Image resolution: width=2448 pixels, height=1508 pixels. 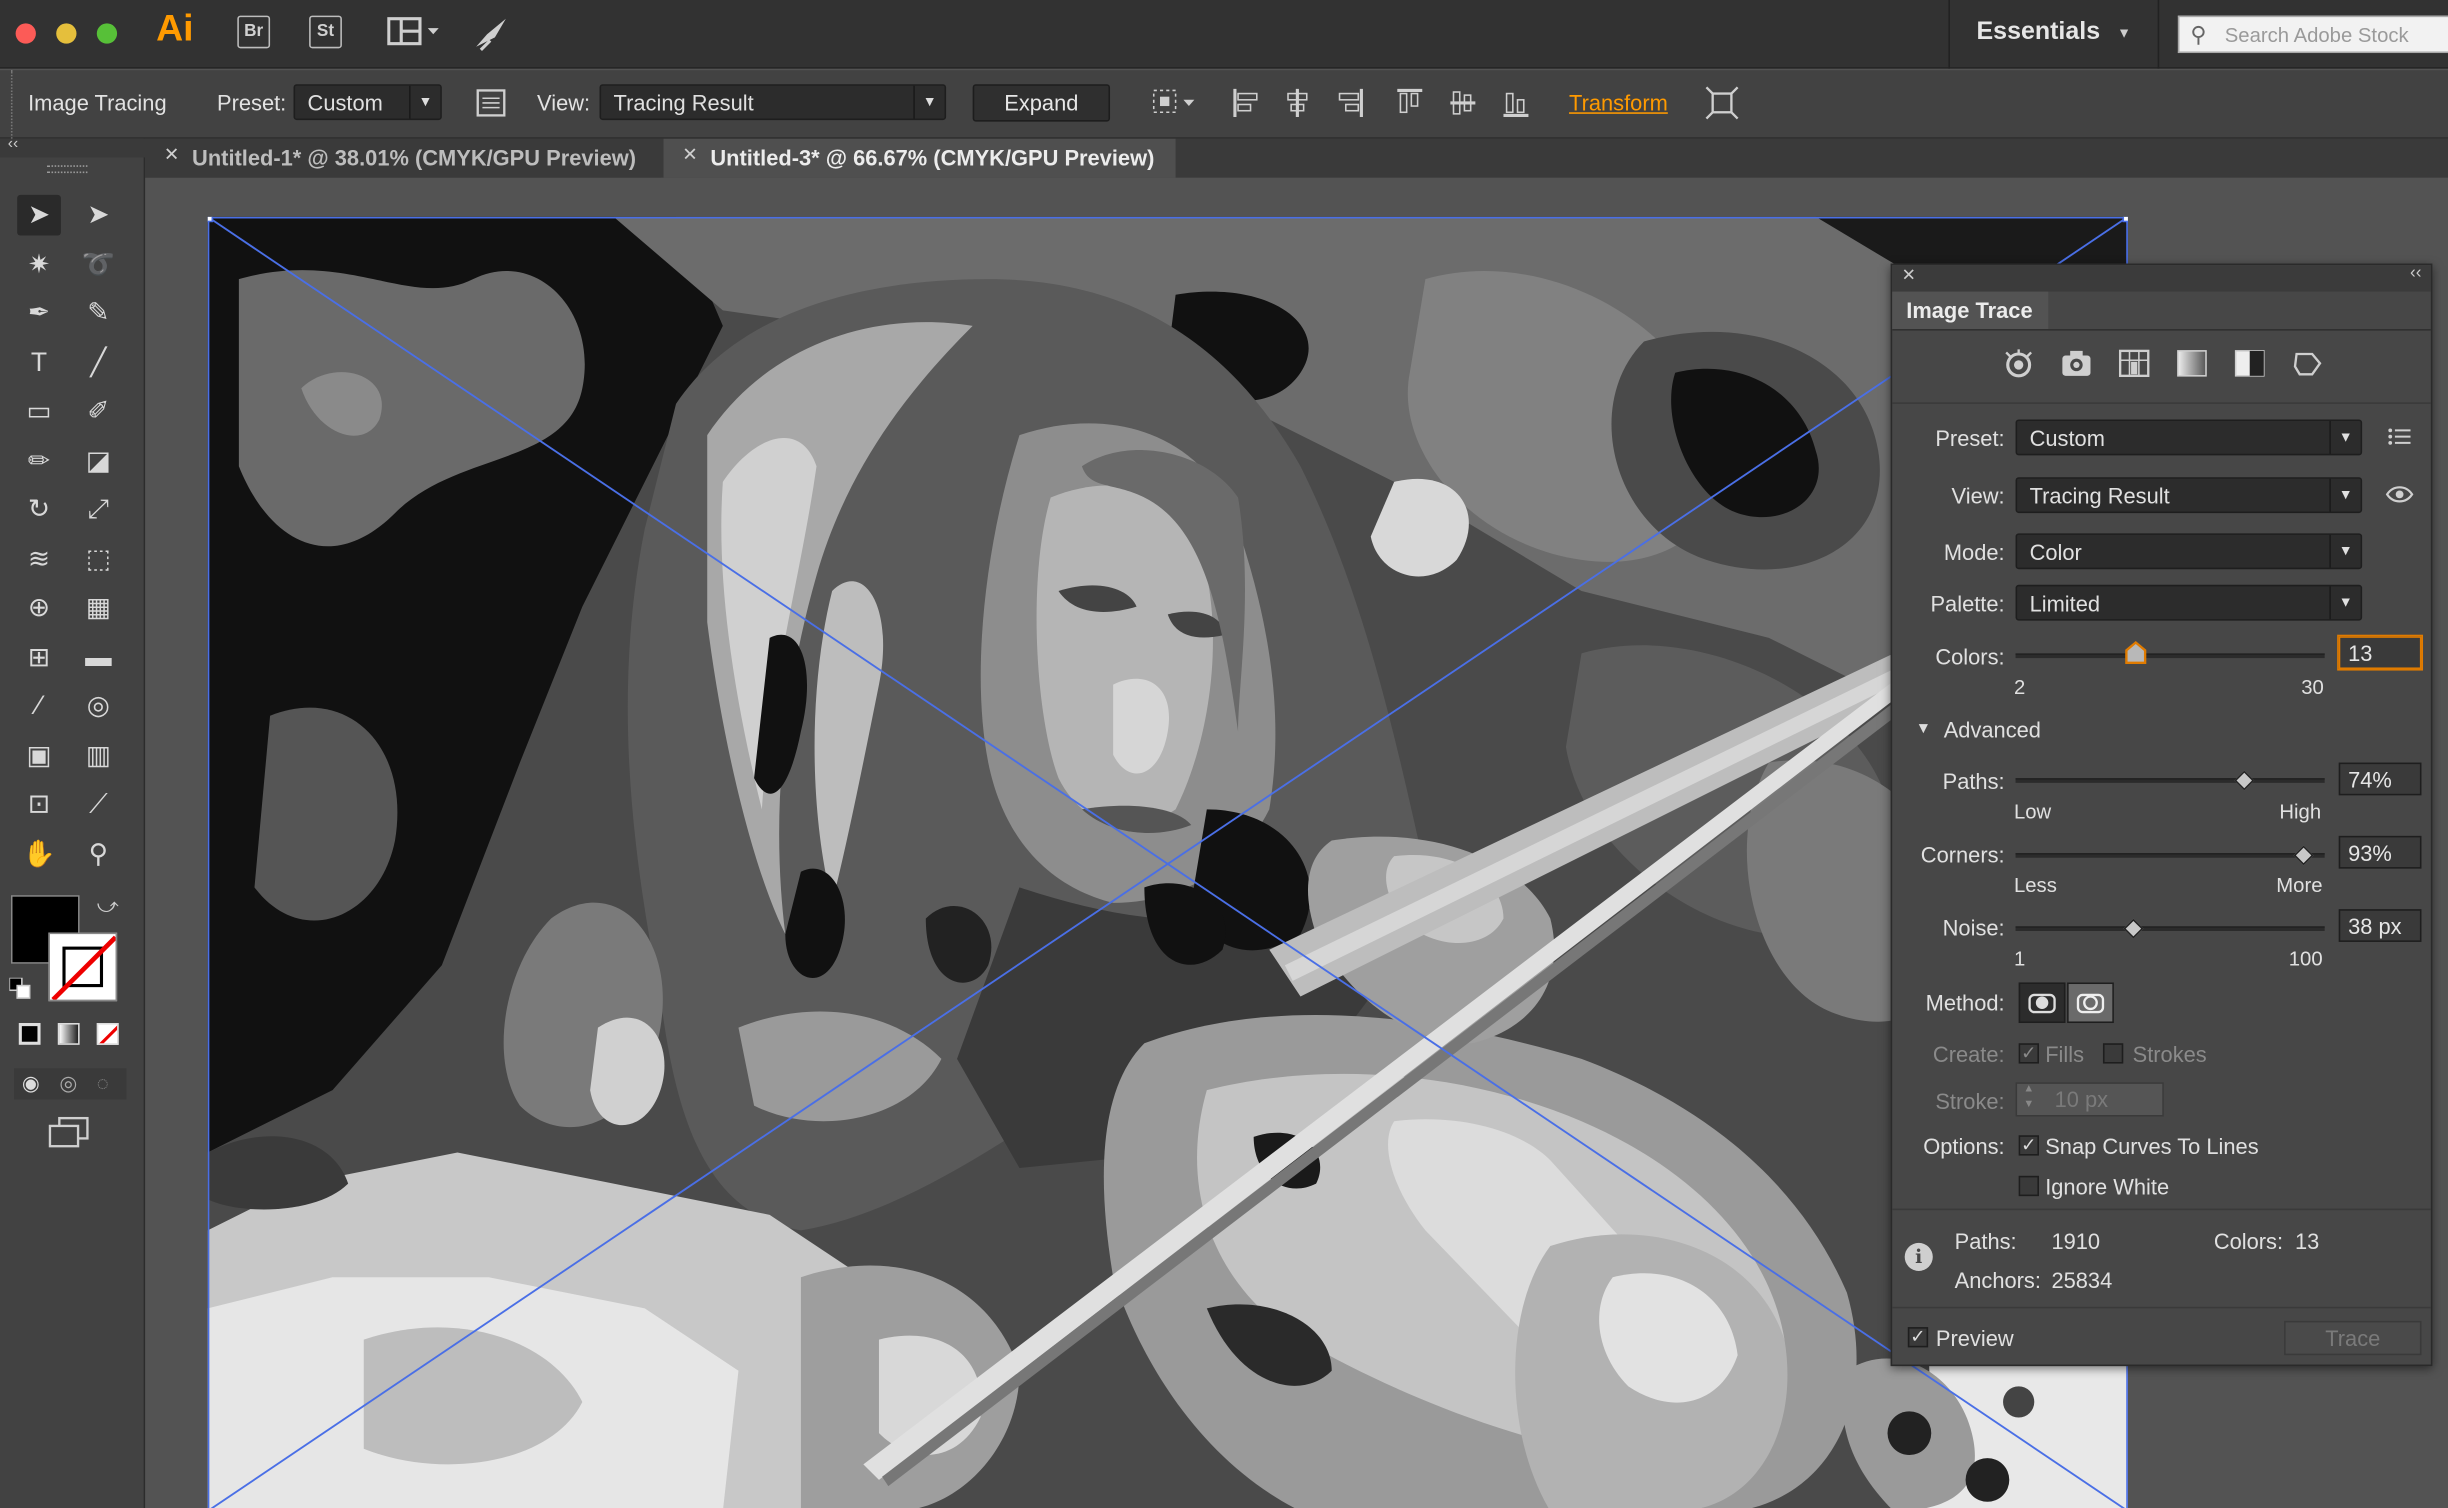 What do you see at coordinates (2028, 1053) in the screenshot?
I see `fills-checkbox: ✓` at bounding box center [2028, 1053].